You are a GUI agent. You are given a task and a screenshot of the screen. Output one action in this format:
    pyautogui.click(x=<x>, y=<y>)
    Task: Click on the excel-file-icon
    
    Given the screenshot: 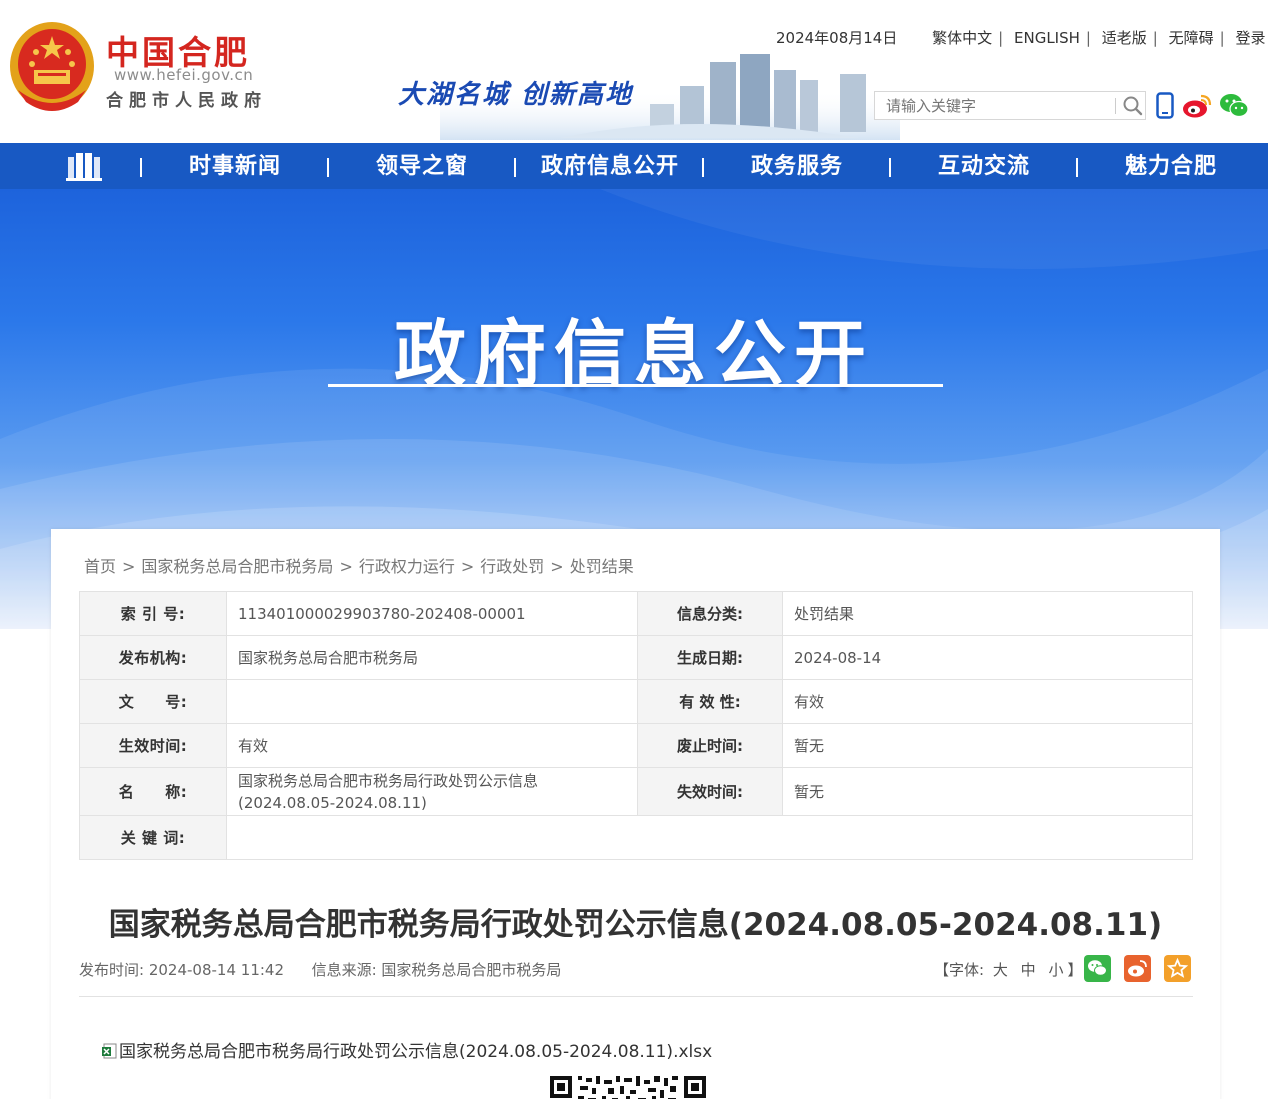 What is the action you would take?
    pyautogui.click(x=109, y=1051)
    